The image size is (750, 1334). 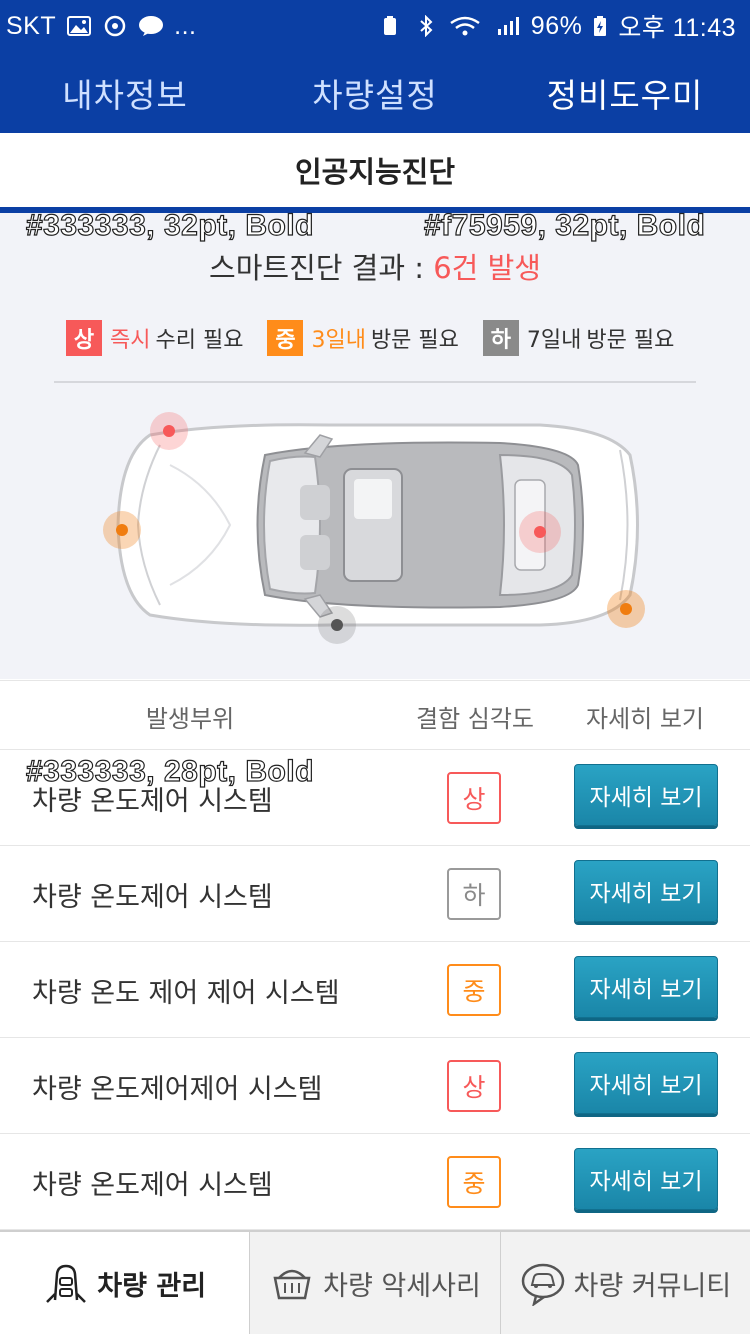 What do you see at coordinates (600, 26) in the screenshot?
I see `battery-charging-icon` at bounding box center [600, 26].